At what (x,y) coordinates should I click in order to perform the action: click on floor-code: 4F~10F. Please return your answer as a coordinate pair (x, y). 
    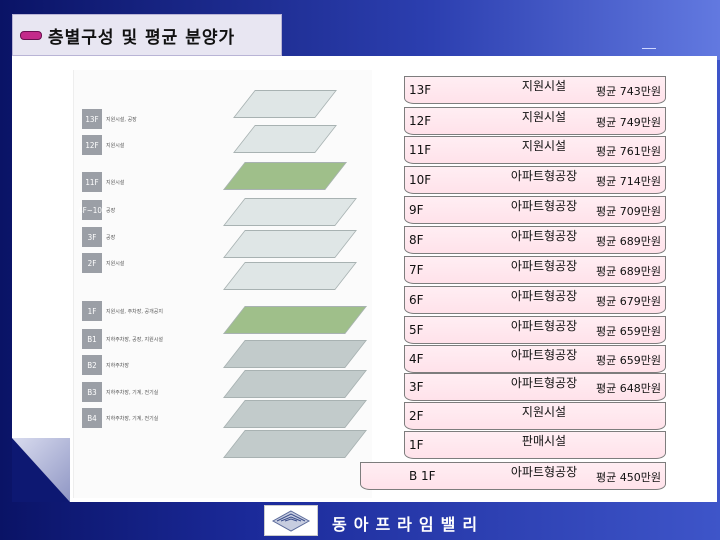
    Looking at the image, I should click on (92, 210).